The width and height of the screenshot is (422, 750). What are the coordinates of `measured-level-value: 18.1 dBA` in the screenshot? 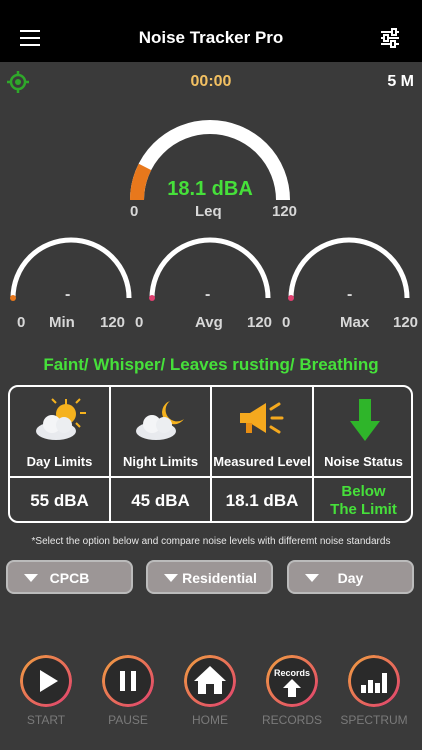 It's located at (262, 500).